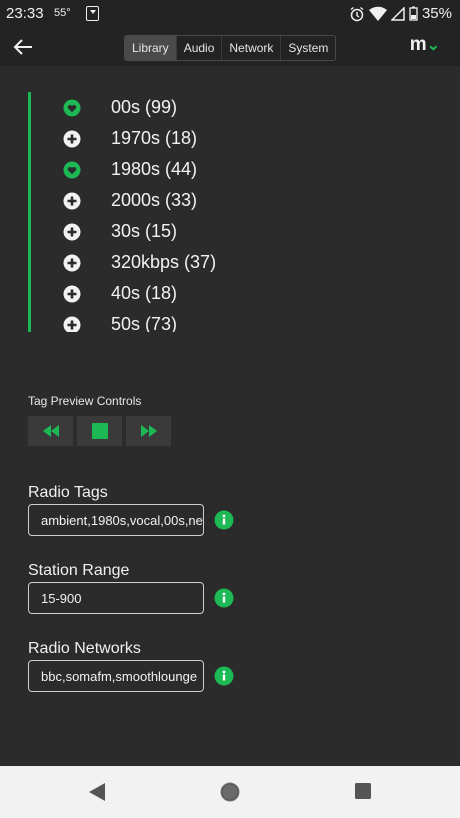 This screenshot has width=460, height=818. What do you see at coordinates (144, 231) in the screenshot?
I see `tag-label: 30s (15)` at bounding box center [144, 231].